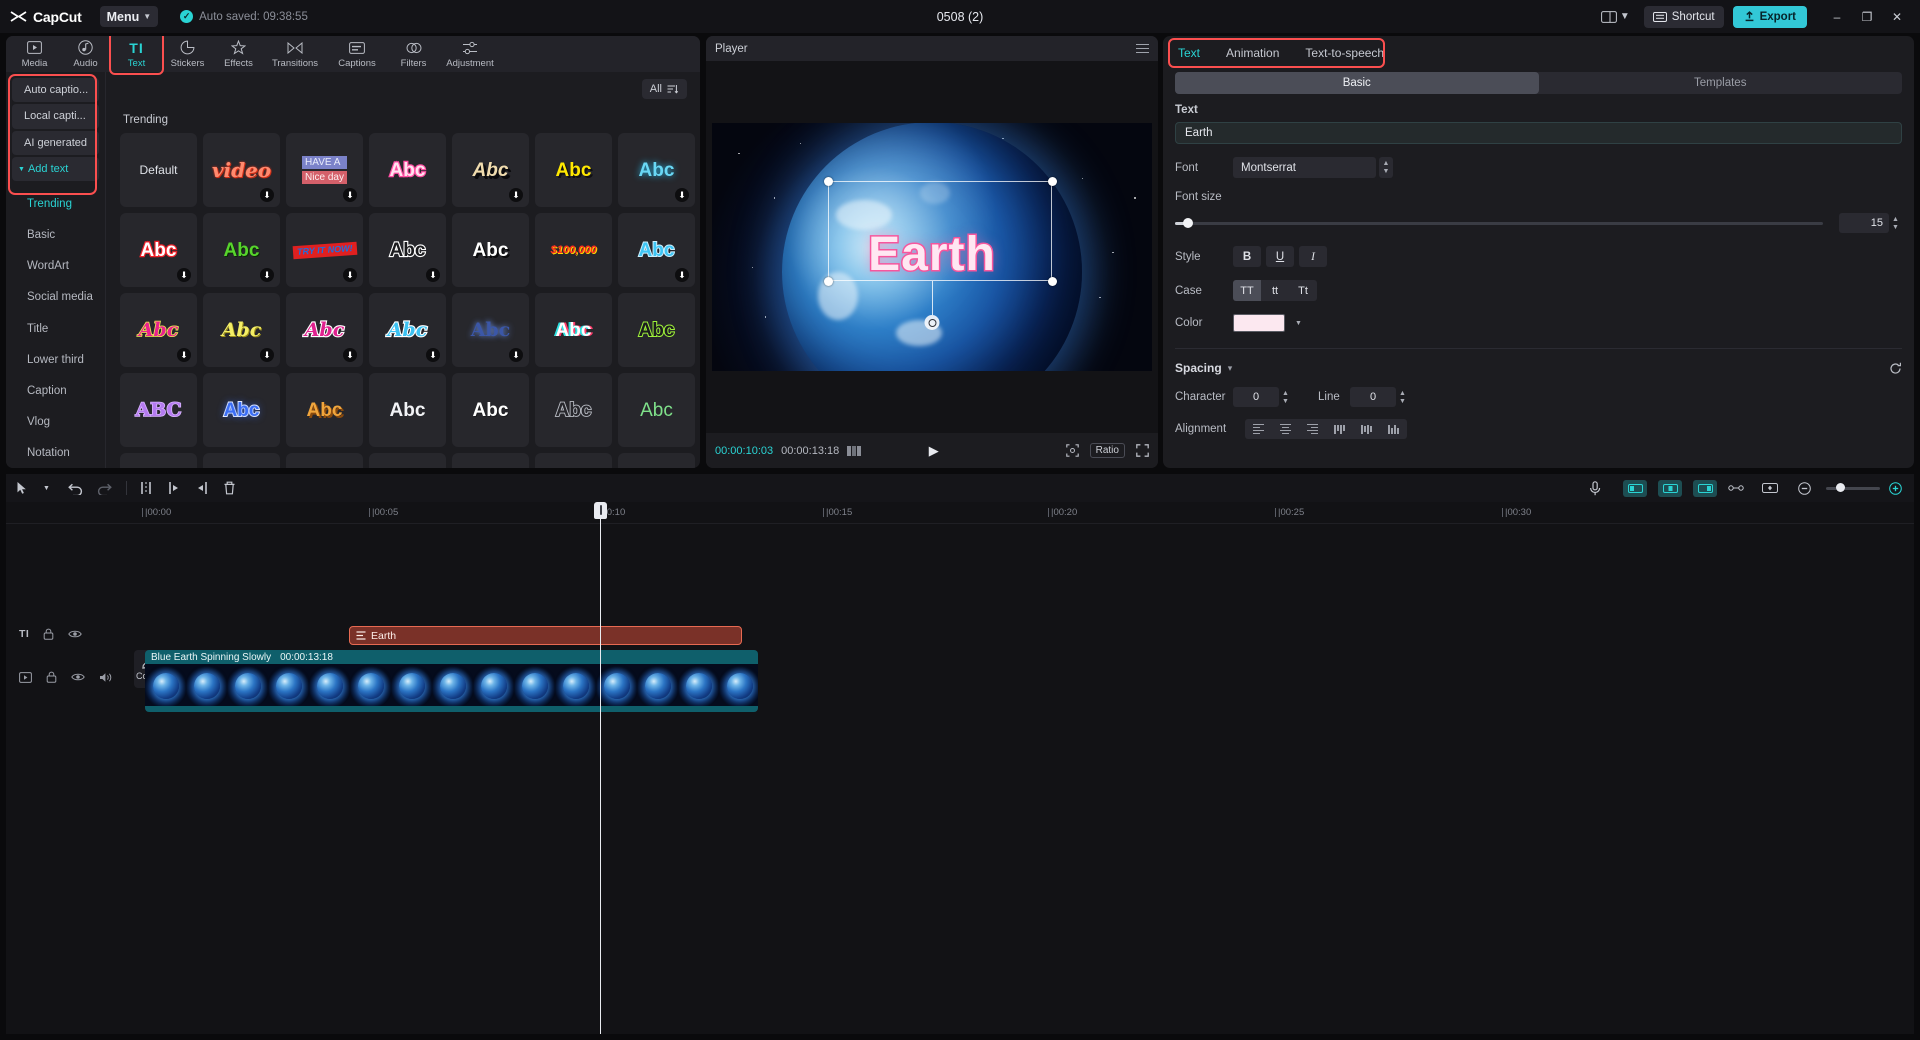 This screenshot has height=1040, width=1920. Describe the element at coordinates (854, 450) in the screenshot. I see `frames-icon` at that location.